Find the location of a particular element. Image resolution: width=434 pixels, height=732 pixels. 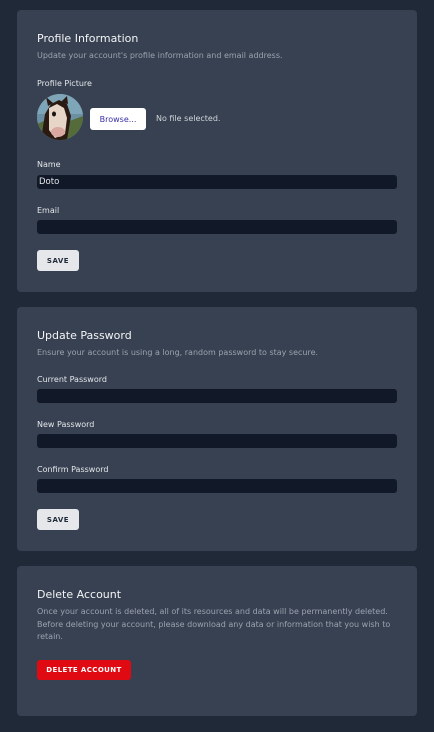

email-label: Email is located at coordinates (48, 210).